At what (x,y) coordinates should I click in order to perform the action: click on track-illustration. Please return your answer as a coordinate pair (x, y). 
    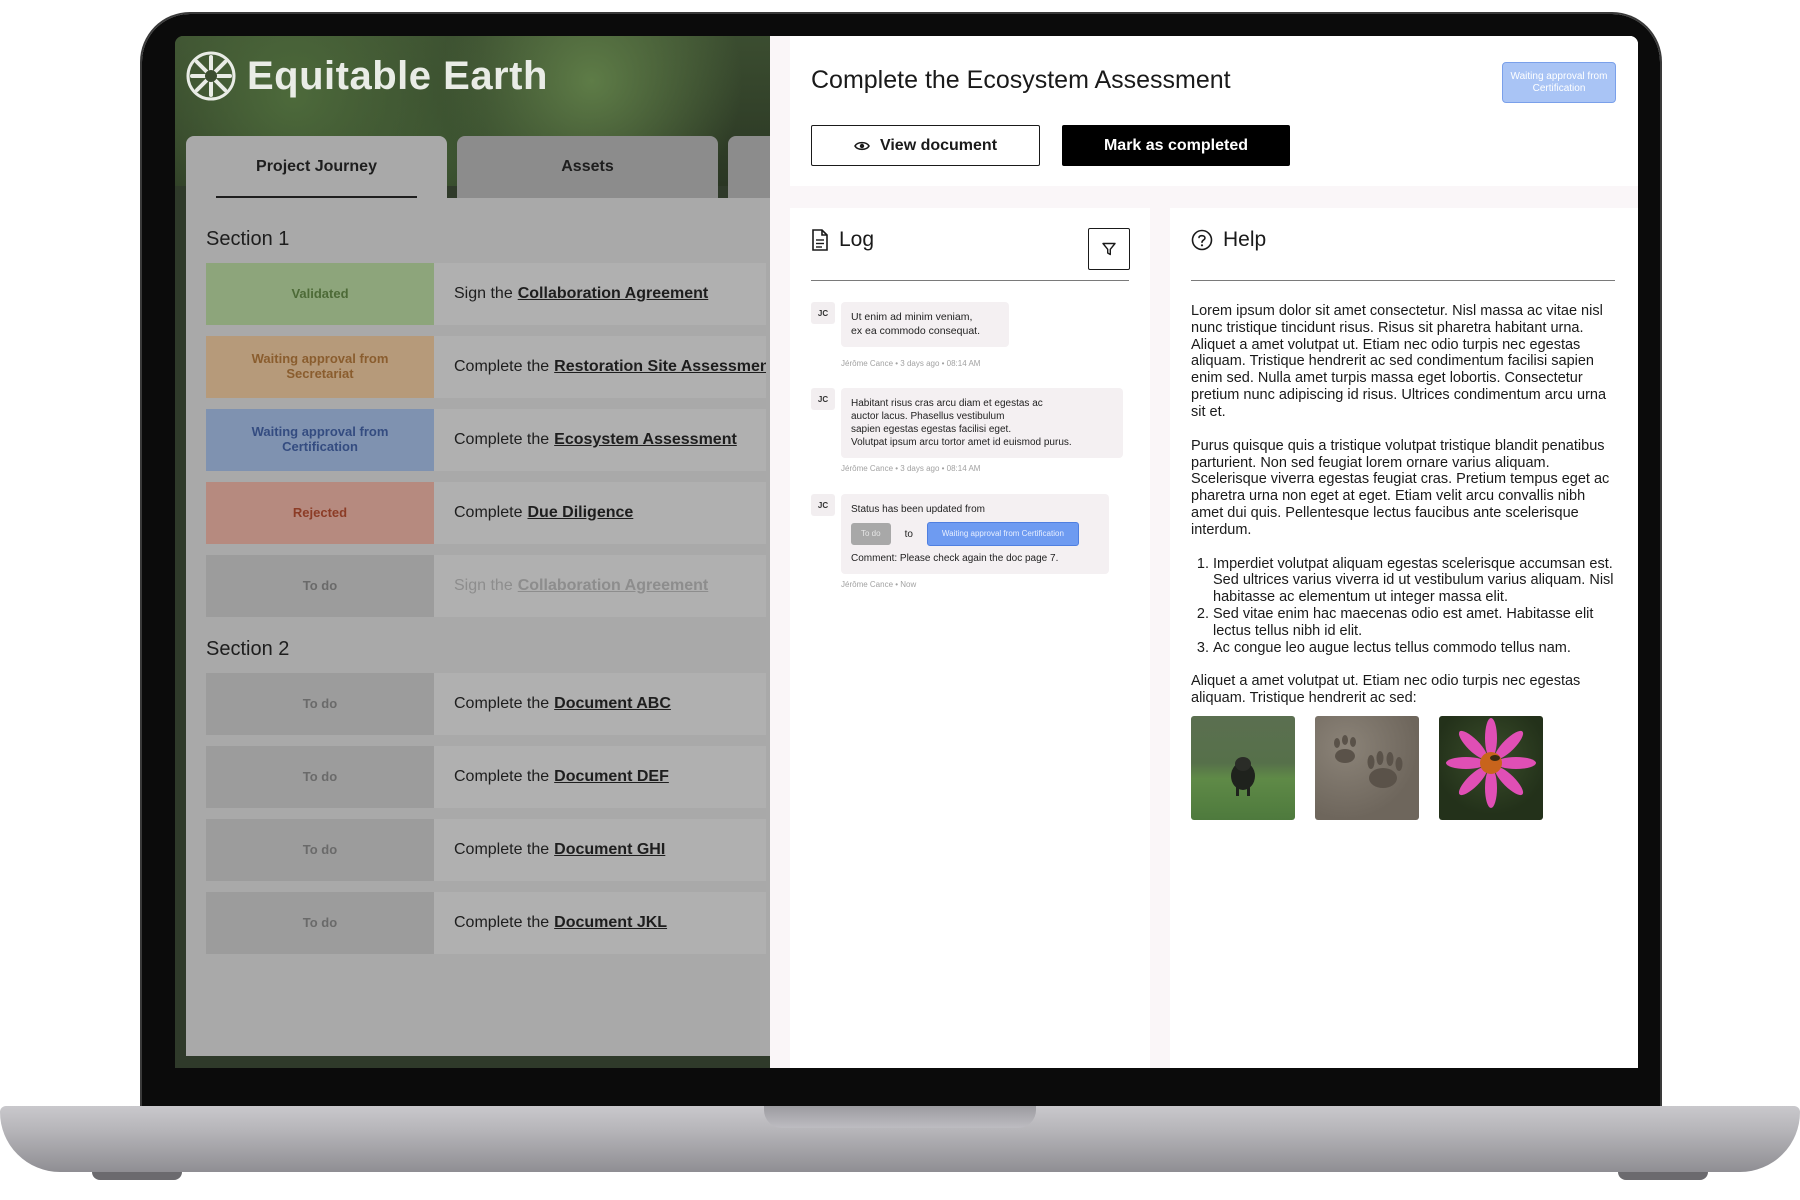
    Looking at the image, I should click on (1368, 762).